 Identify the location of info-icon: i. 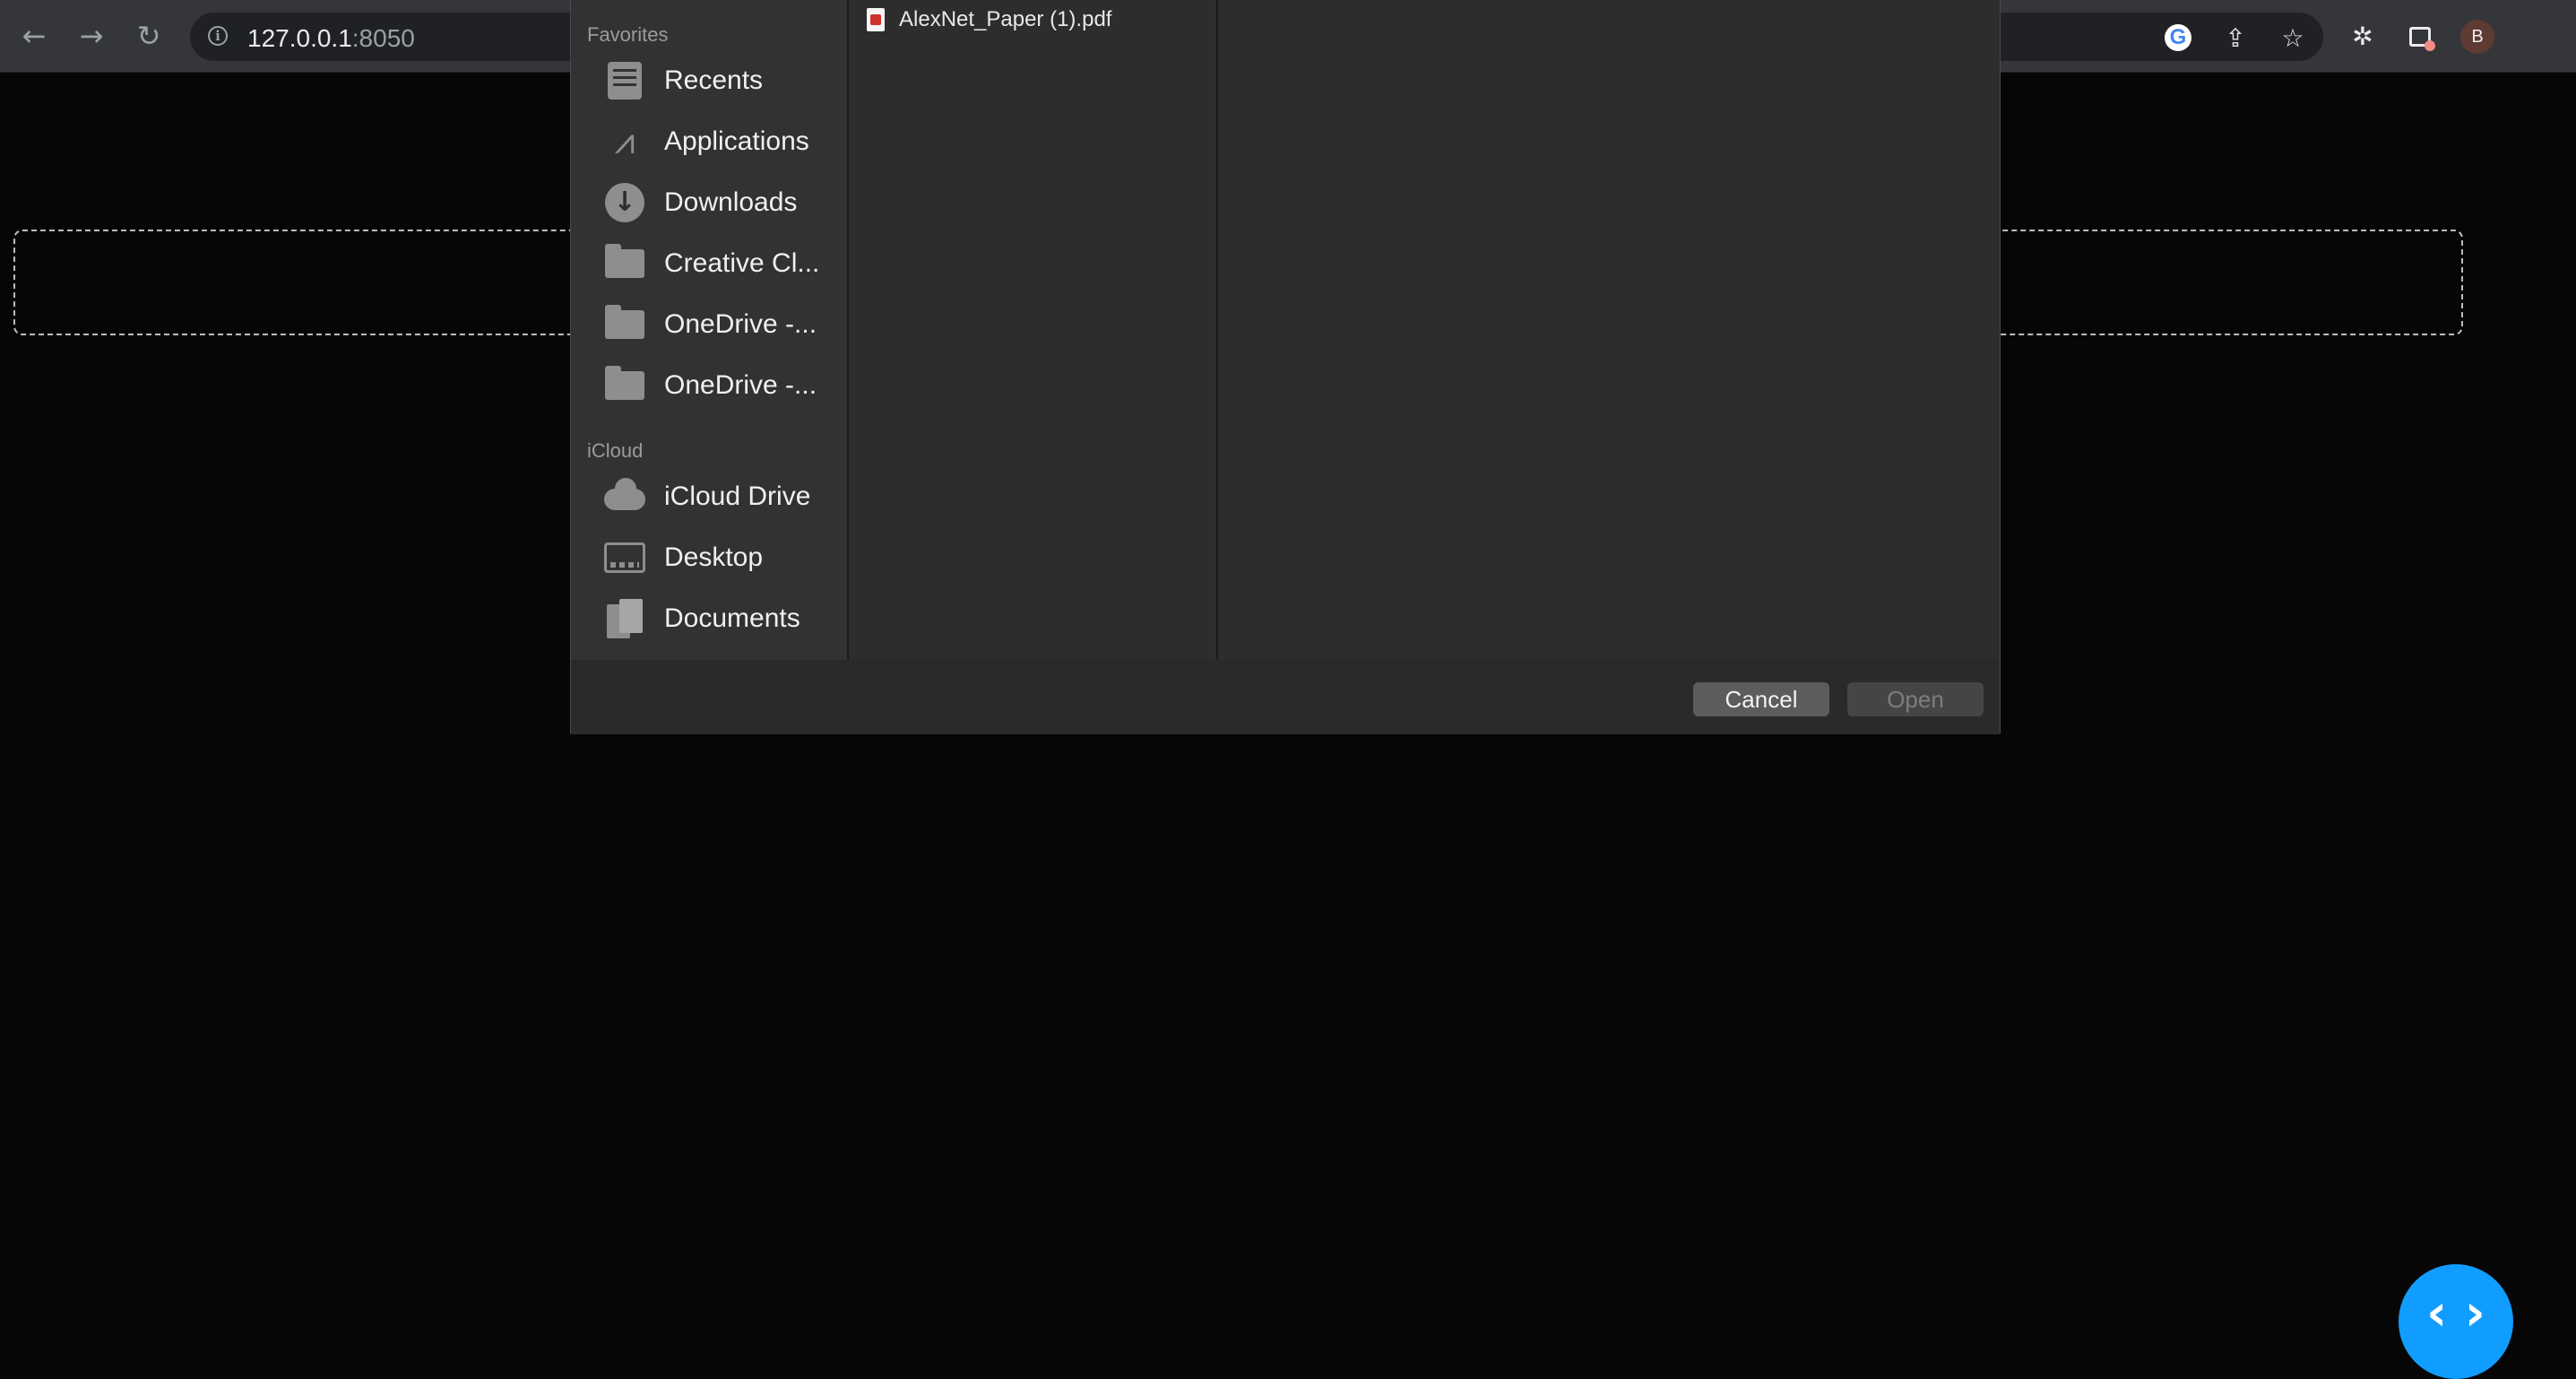
(218, 36).